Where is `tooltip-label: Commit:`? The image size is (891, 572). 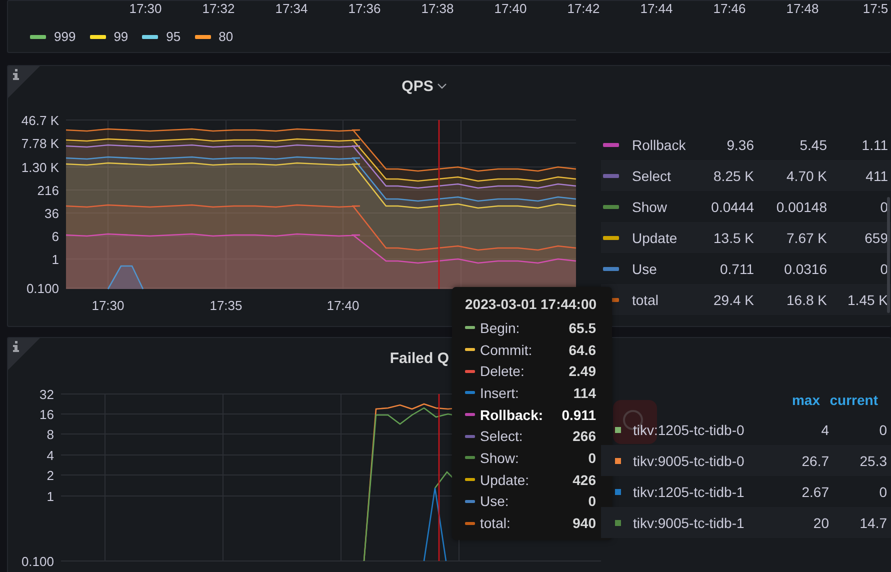
tooltip-label: Commit: is located at coordinates (507, 350).